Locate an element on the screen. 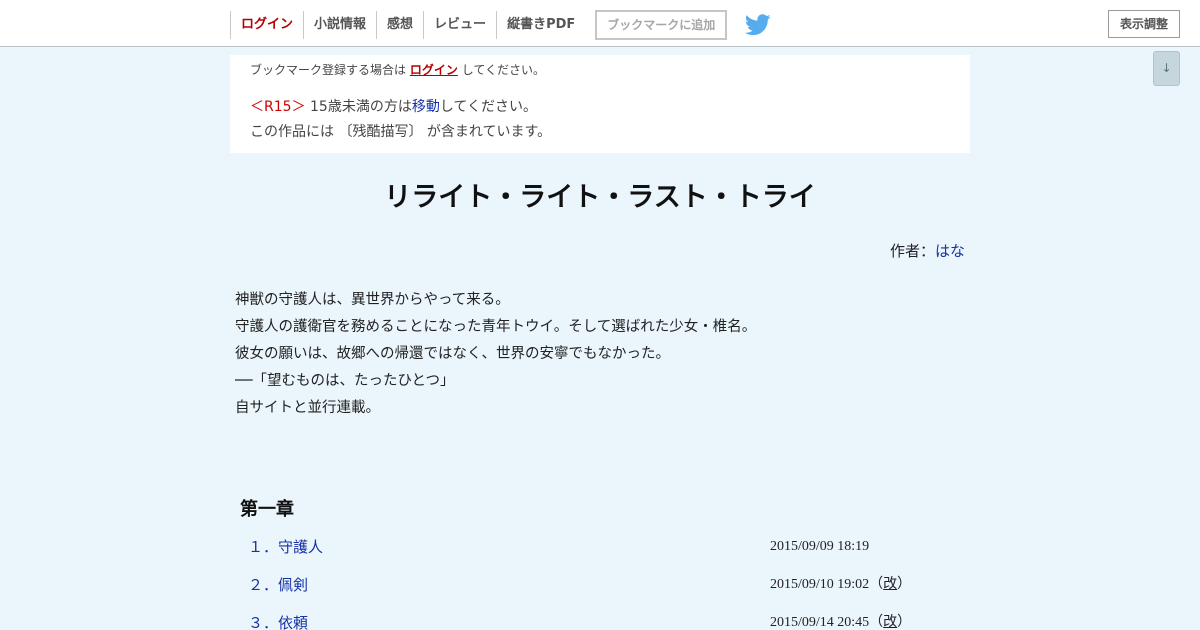 The height and width of the screenshot is (630, 1200). header-nav: ログイン 小説情報 感想 レビュー 縦書きPDF ブックマークに追加 is located at coordinates (500, 25).